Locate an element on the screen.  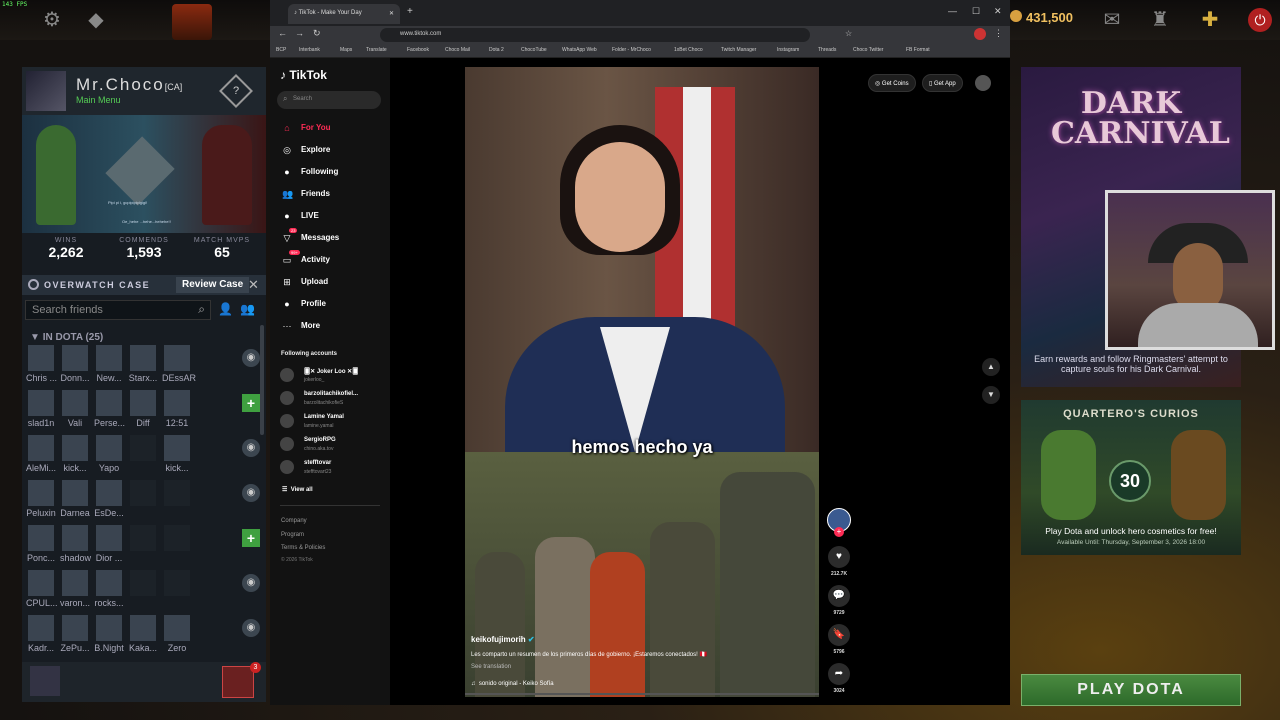
video-username: keikofujimorih ✔ is located at coordinates (503, 639).